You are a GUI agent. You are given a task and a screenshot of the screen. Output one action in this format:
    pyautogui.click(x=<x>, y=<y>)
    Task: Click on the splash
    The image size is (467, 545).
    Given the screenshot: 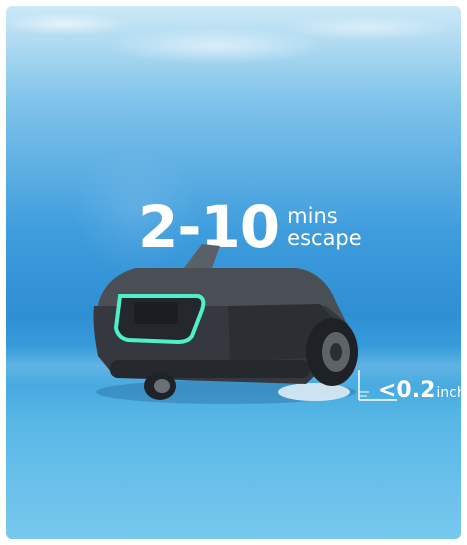 What is the action you would take?
    pyautogui.click(x=314, y=392)
    